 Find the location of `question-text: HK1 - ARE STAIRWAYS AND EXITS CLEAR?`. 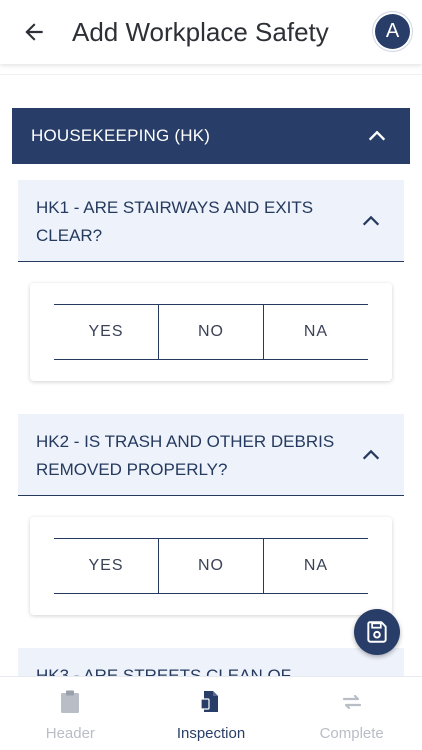

question-text: HK1 - ARE STAIRWAYS AND EXITS CLEAR? is located at coordinates (175, 221).